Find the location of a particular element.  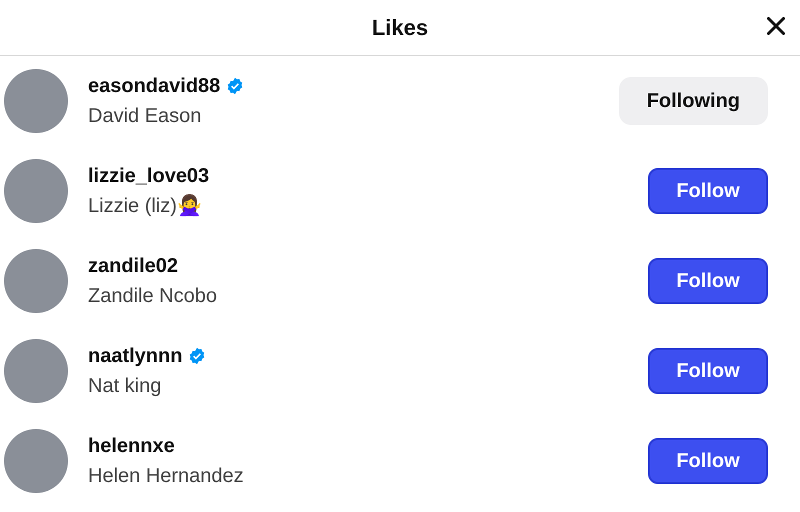

username: naatlynnn is located at coordinates (135, 356).